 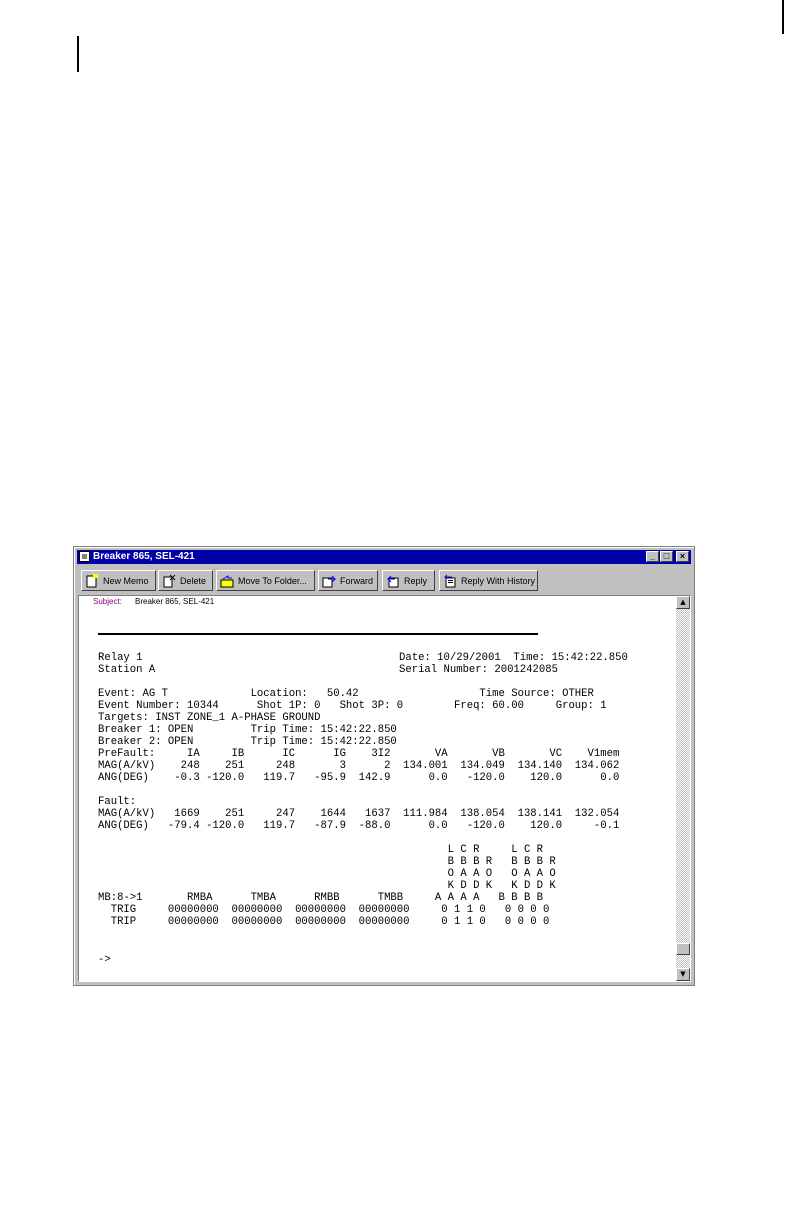 What do you see at coordinates (357, 580) in the screenshot?
I see `forward-label: Forward` at bounding box center [357, 580].